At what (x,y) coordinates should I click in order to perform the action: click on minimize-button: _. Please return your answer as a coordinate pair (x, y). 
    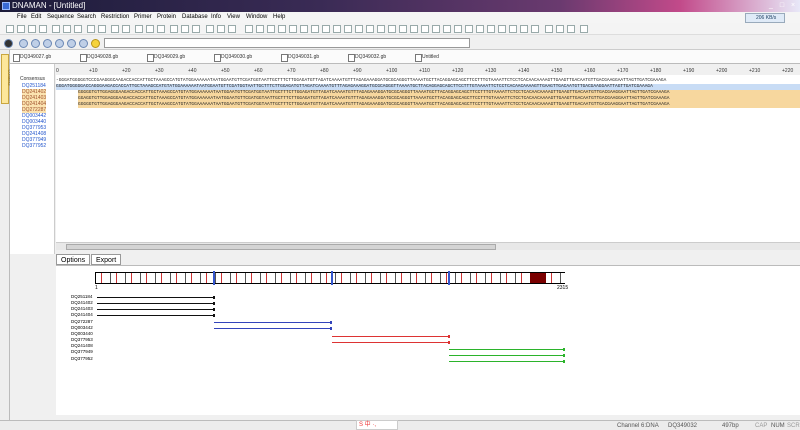
    Looking at the image, I should click on (771, 5).